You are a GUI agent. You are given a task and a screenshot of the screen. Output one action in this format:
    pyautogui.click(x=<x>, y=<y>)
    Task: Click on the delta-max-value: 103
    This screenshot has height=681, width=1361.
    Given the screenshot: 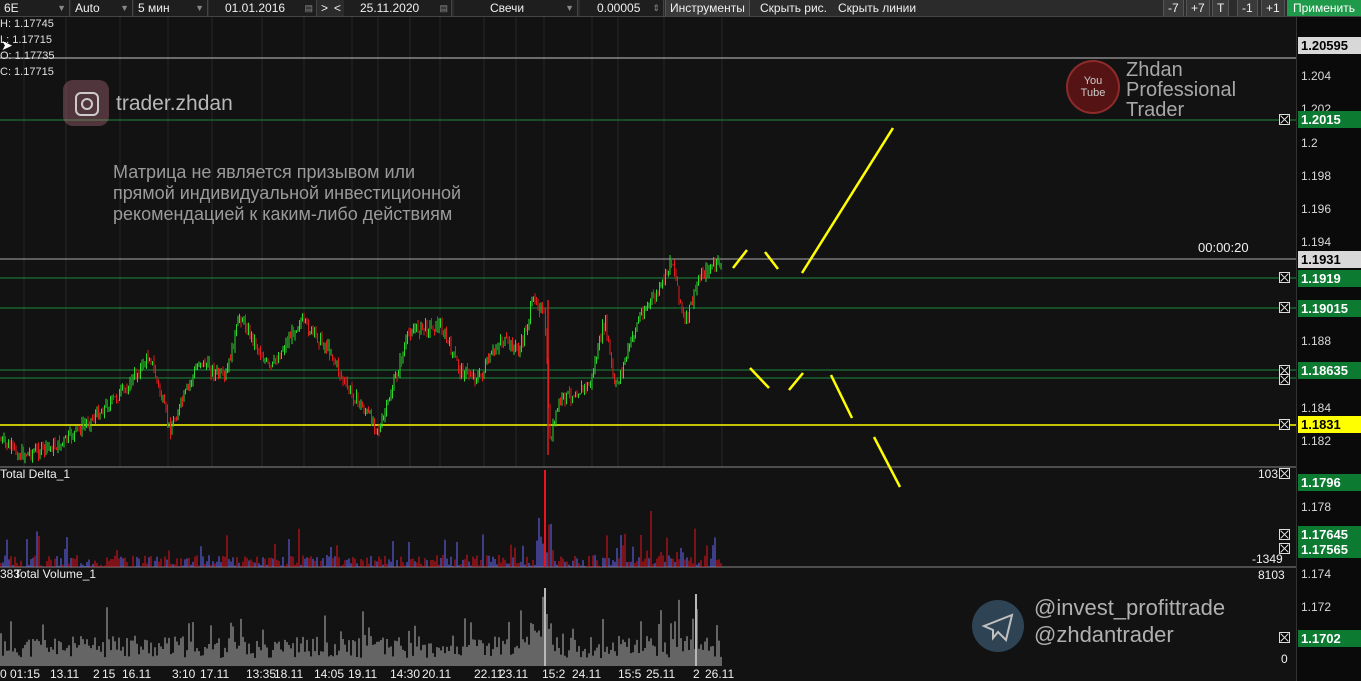 What is the action you would take?
    pyautogui.click(x=1268, y=474)
    